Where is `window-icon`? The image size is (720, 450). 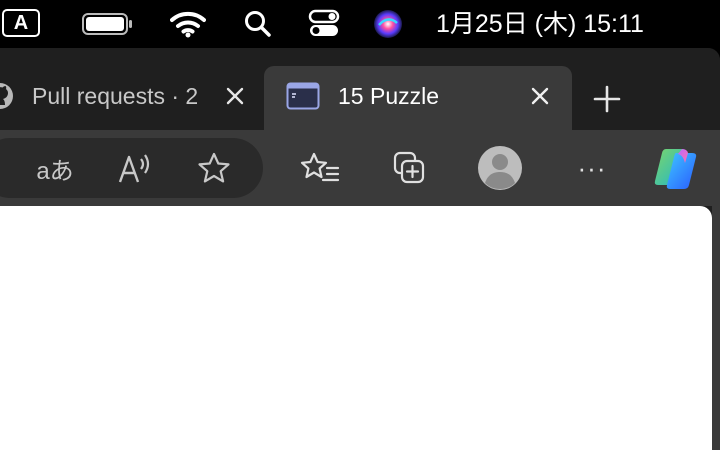
window-icon is located at coordinates (303, 96).